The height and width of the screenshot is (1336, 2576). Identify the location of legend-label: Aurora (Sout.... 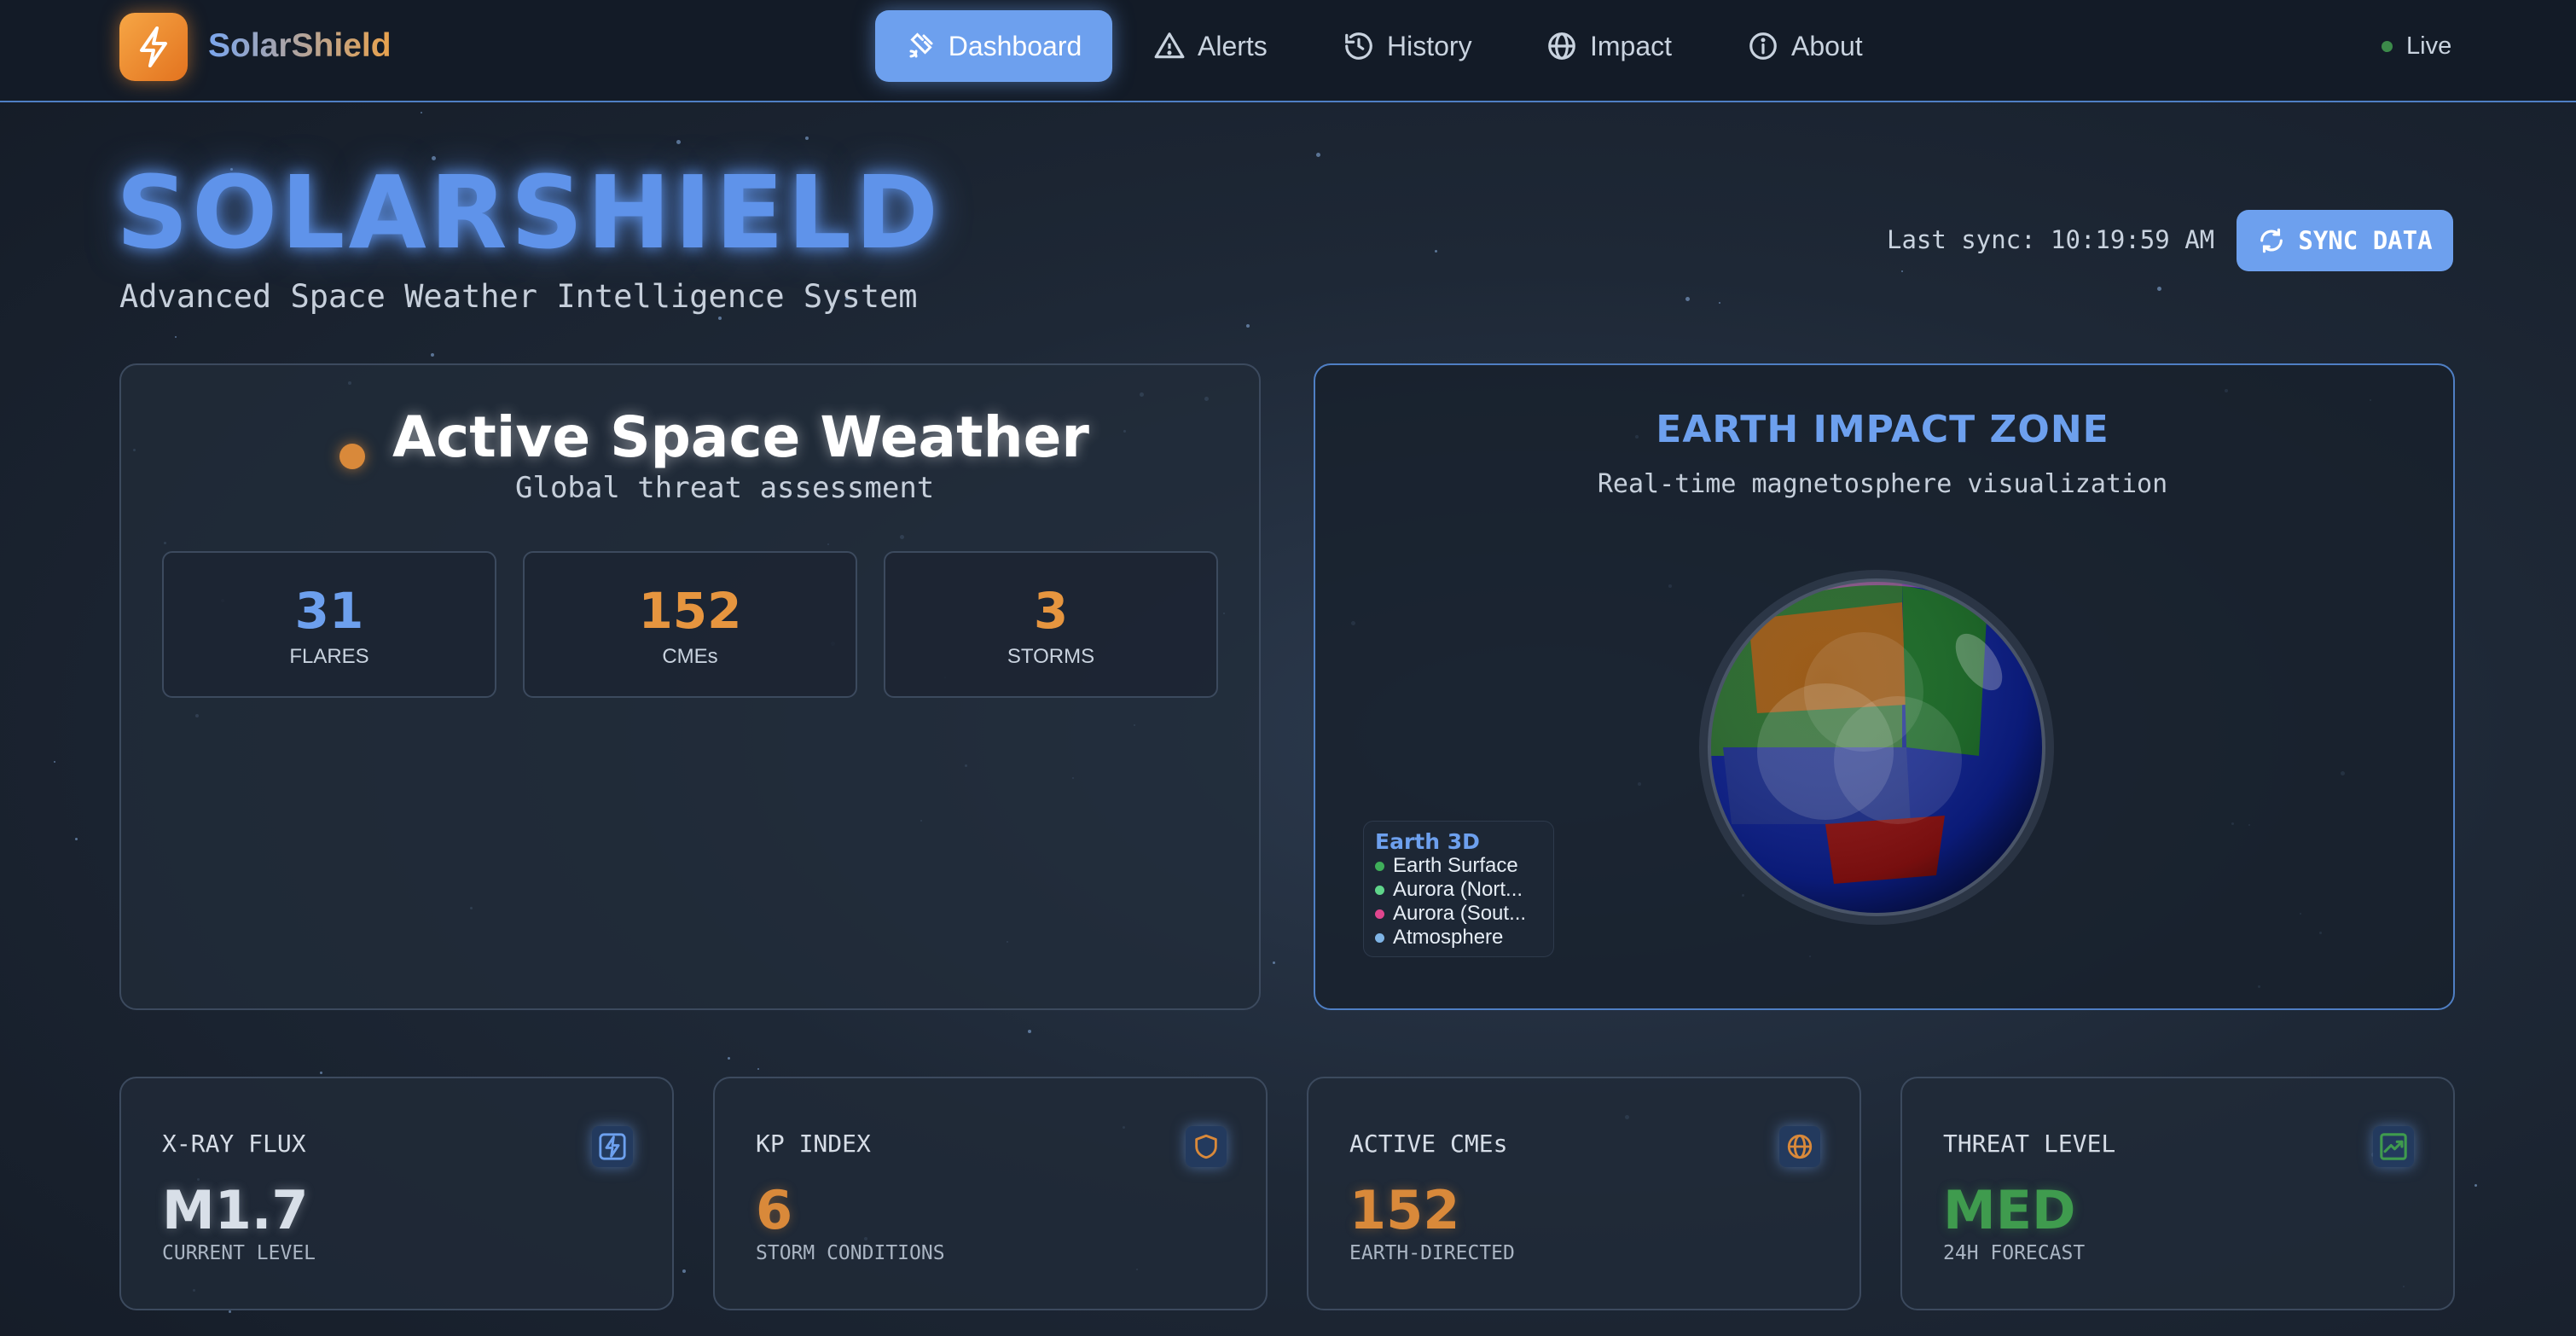
(1460, 913).